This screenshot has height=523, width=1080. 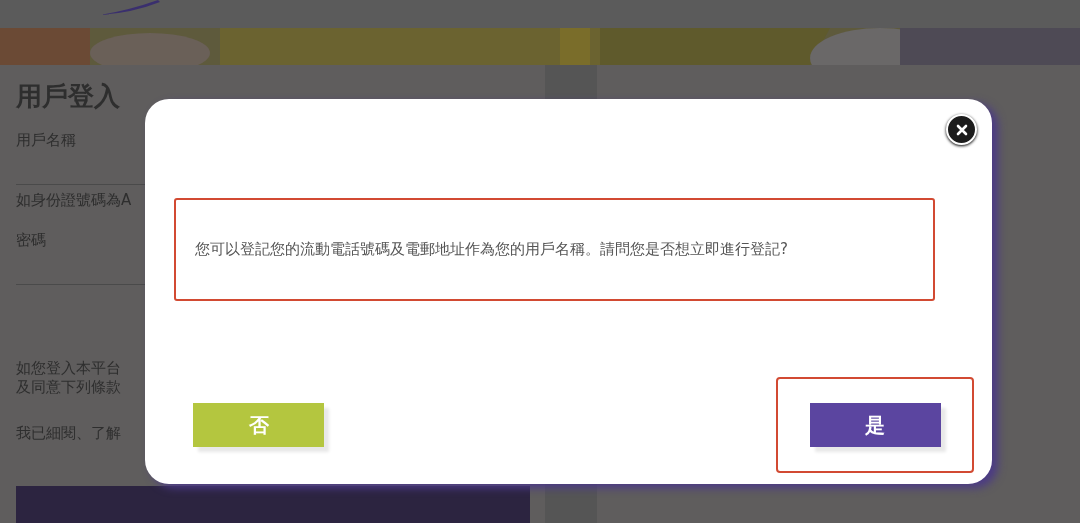 I want to click on close-icon, so click(x=961, y=129).